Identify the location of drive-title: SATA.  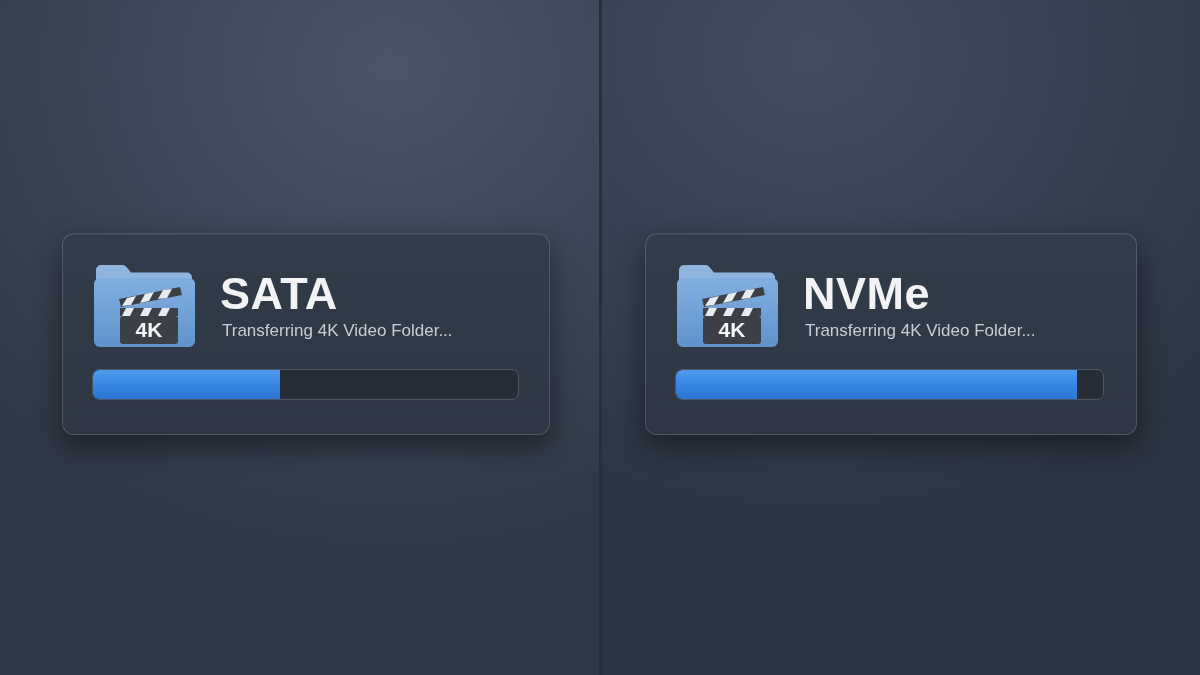
(279, 293).